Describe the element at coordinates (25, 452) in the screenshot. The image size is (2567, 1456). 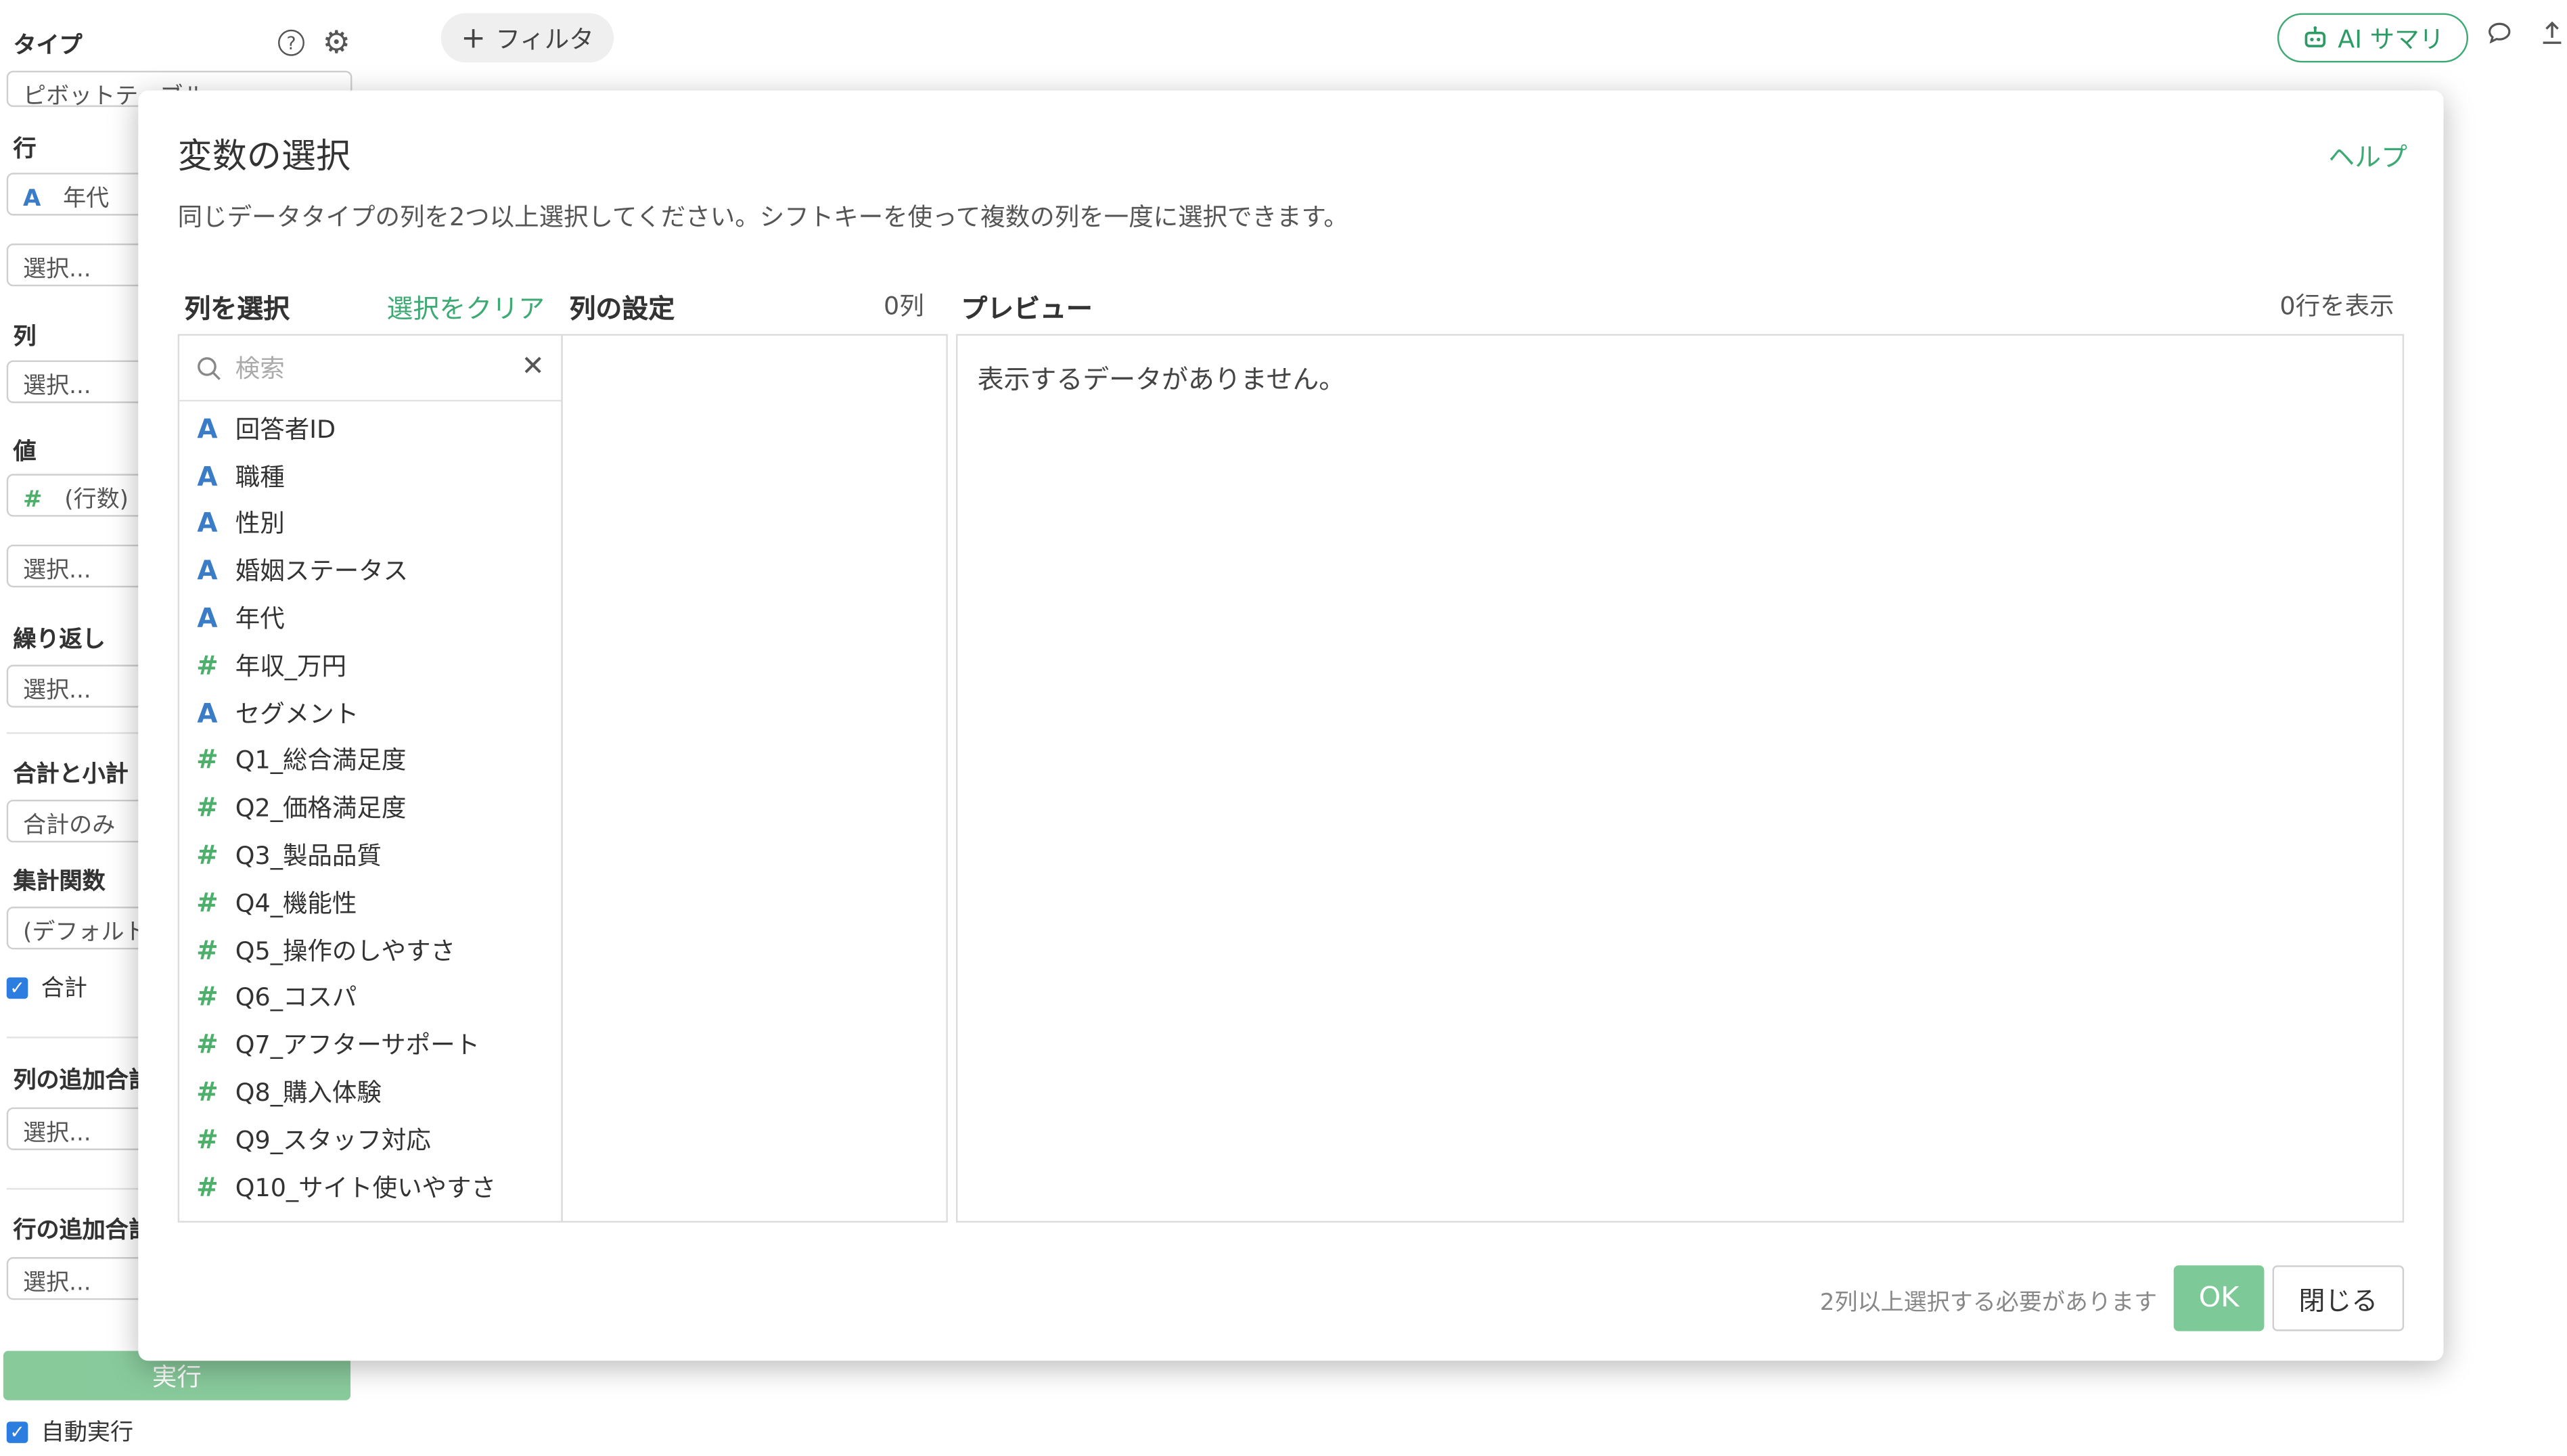
I see `value-label: 値` at that location.